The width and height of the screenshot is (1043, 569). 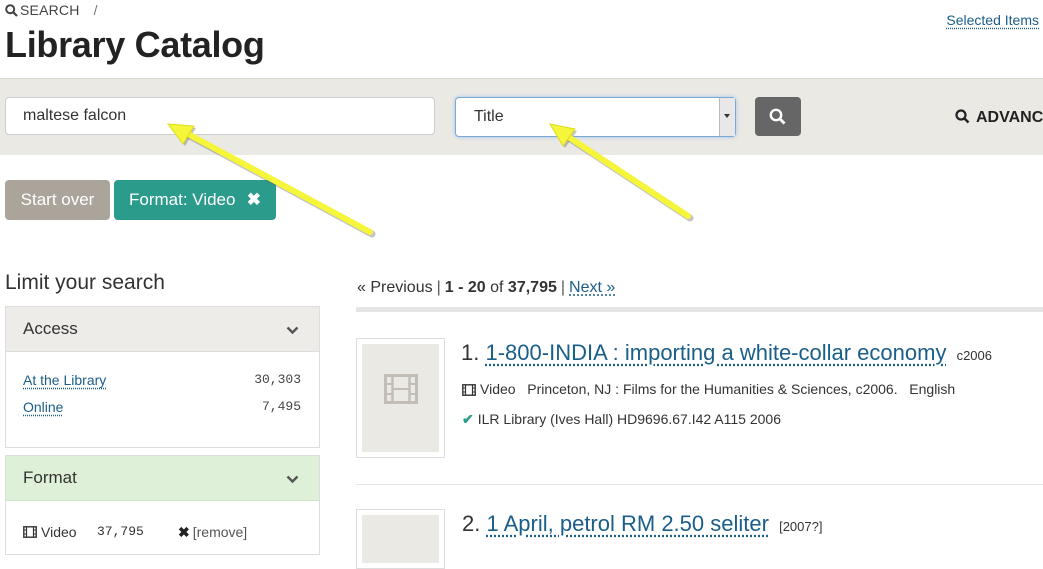 I want to click on search-input, so click(x=220, y=116).